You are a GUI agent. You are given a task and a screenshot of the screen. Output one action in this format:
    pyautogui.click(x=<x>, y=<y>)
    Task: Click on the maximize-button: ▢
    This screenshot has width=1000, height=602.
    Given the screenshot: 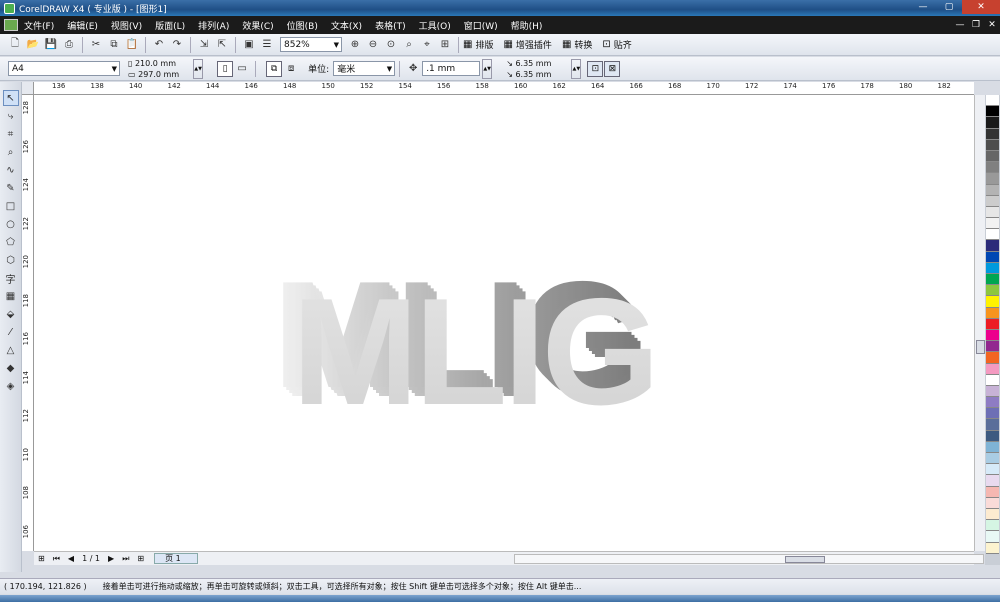 What is the action you would take?
    pyautogui.click(x=949, y=7)
    